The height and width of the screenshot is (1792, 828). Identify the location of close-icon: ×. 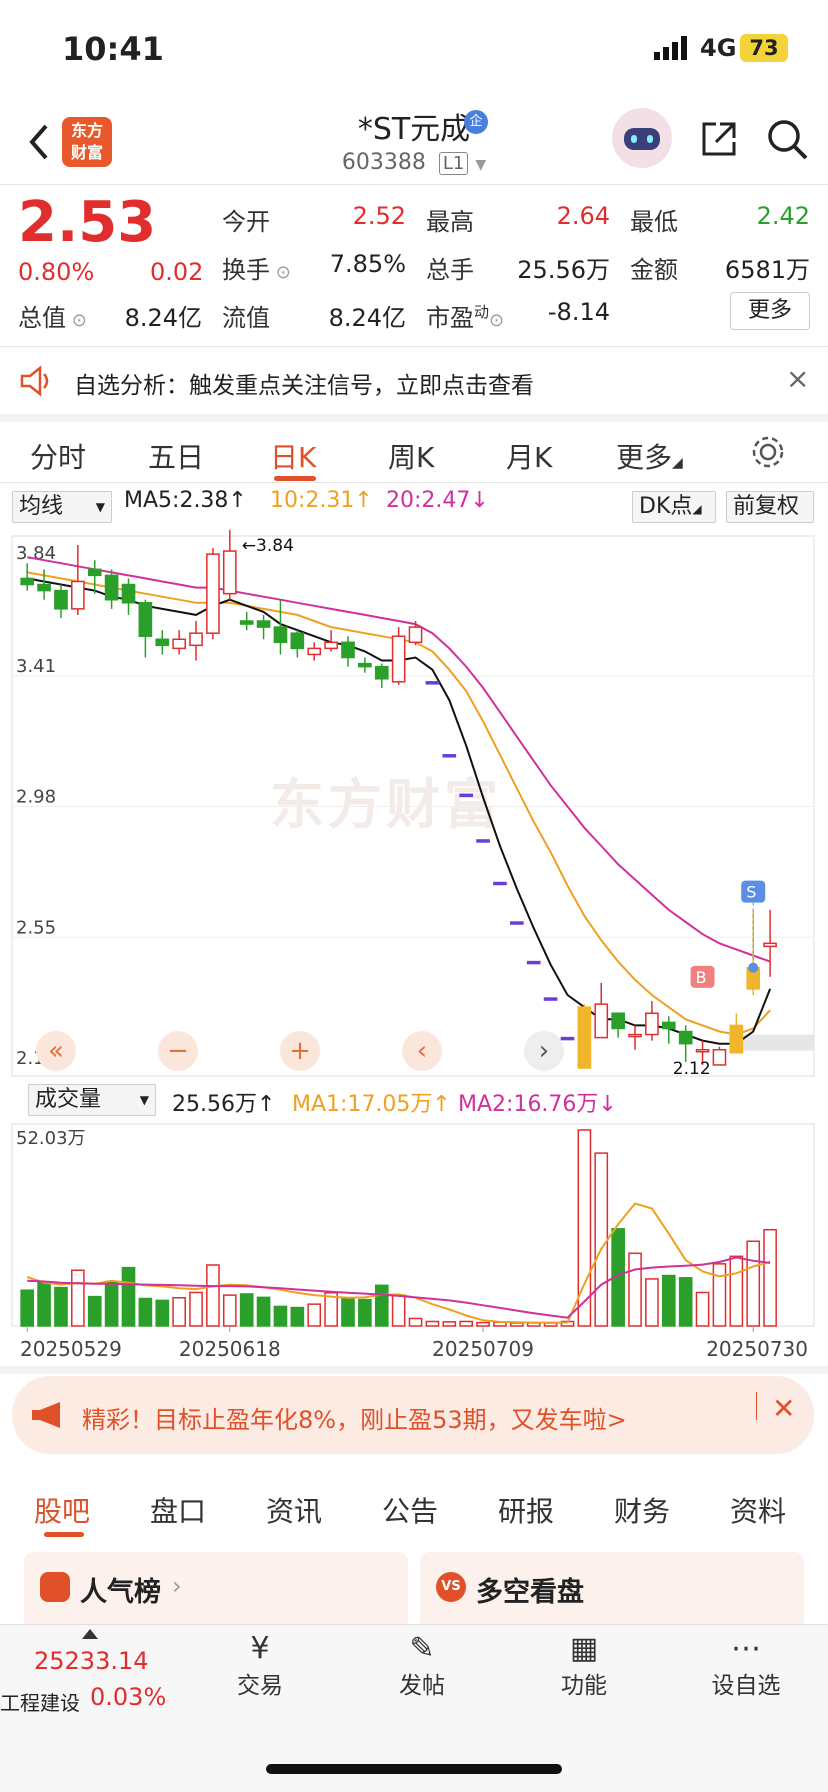
(797, 378).